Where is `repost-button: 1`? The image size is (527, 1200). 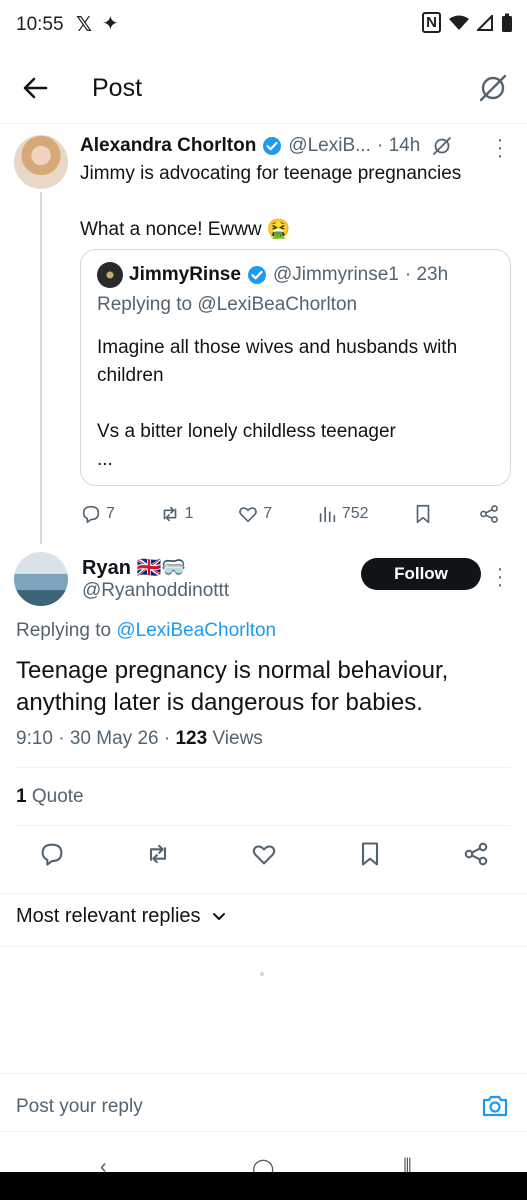
repost-button: 1 is located at coordinates (176, 514).